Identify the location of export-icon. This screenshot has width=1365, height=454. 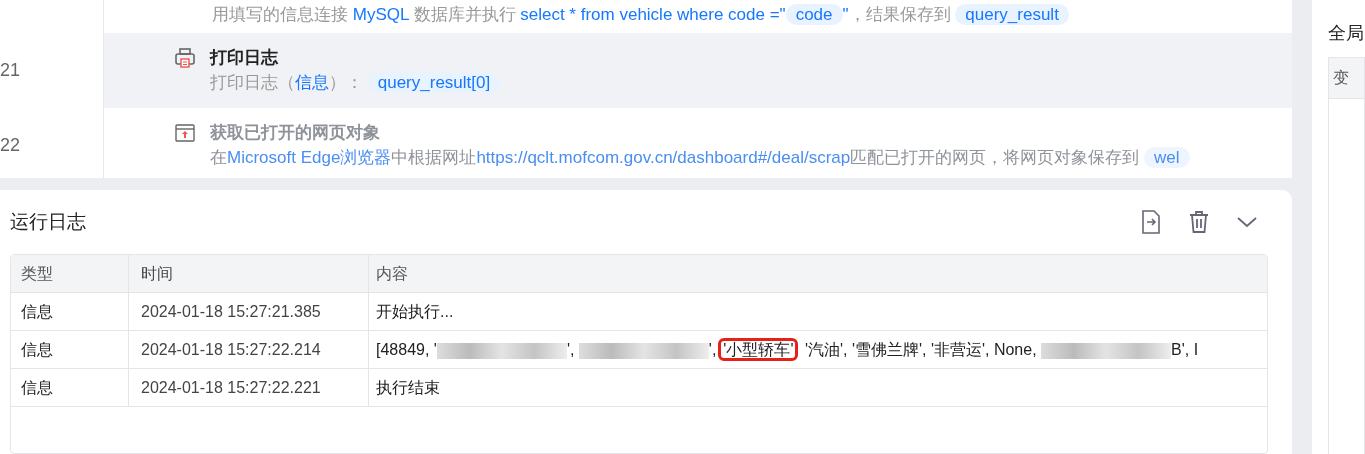
(1151, 221).